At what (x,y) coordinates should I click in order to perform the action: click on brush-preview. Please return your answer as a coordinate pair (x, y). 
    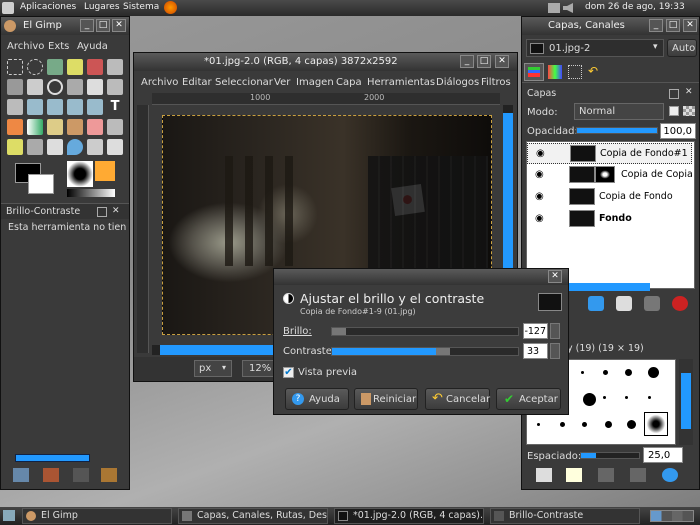
    Looking at the image, I should click on (80, 174).